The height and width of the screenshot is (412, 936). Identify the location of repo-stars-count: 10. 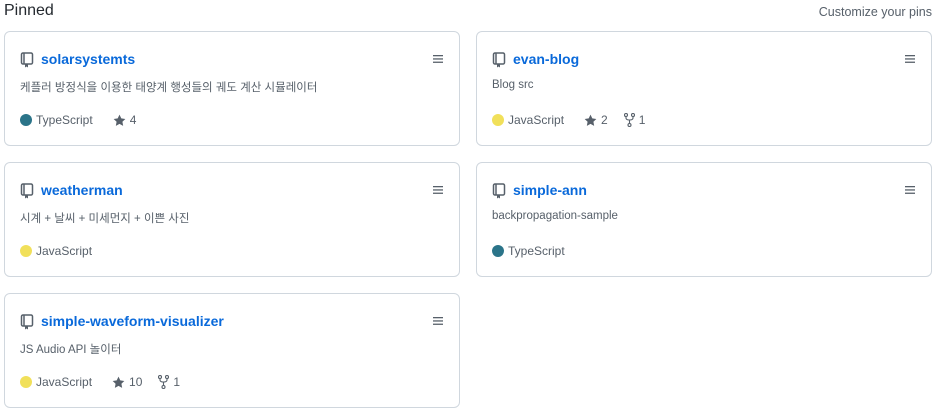
(136, 382).